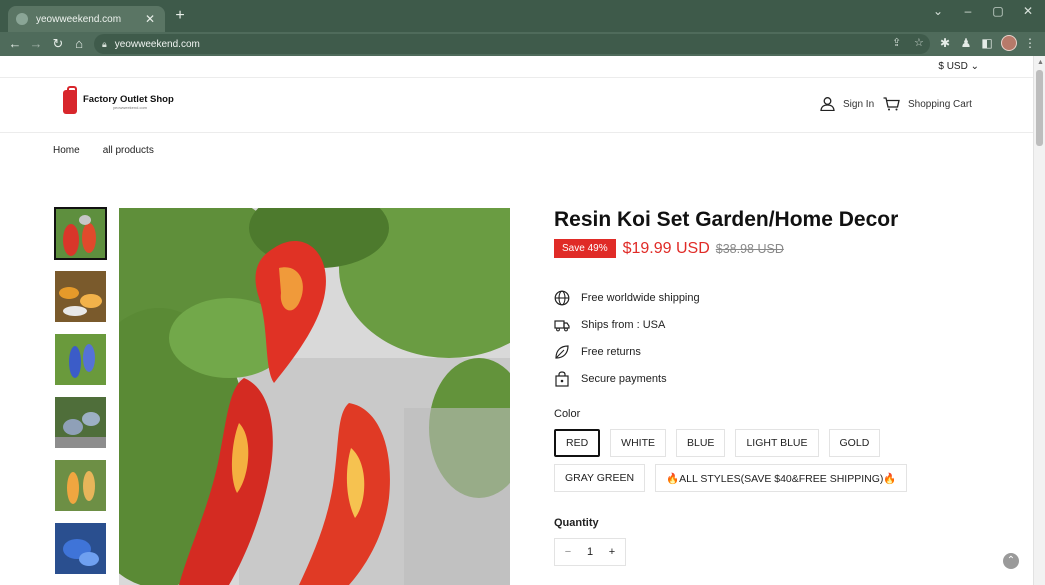 The width and height of the screenshot is (1045, 585). I want to click on color-label: Color, so click(567, 414).